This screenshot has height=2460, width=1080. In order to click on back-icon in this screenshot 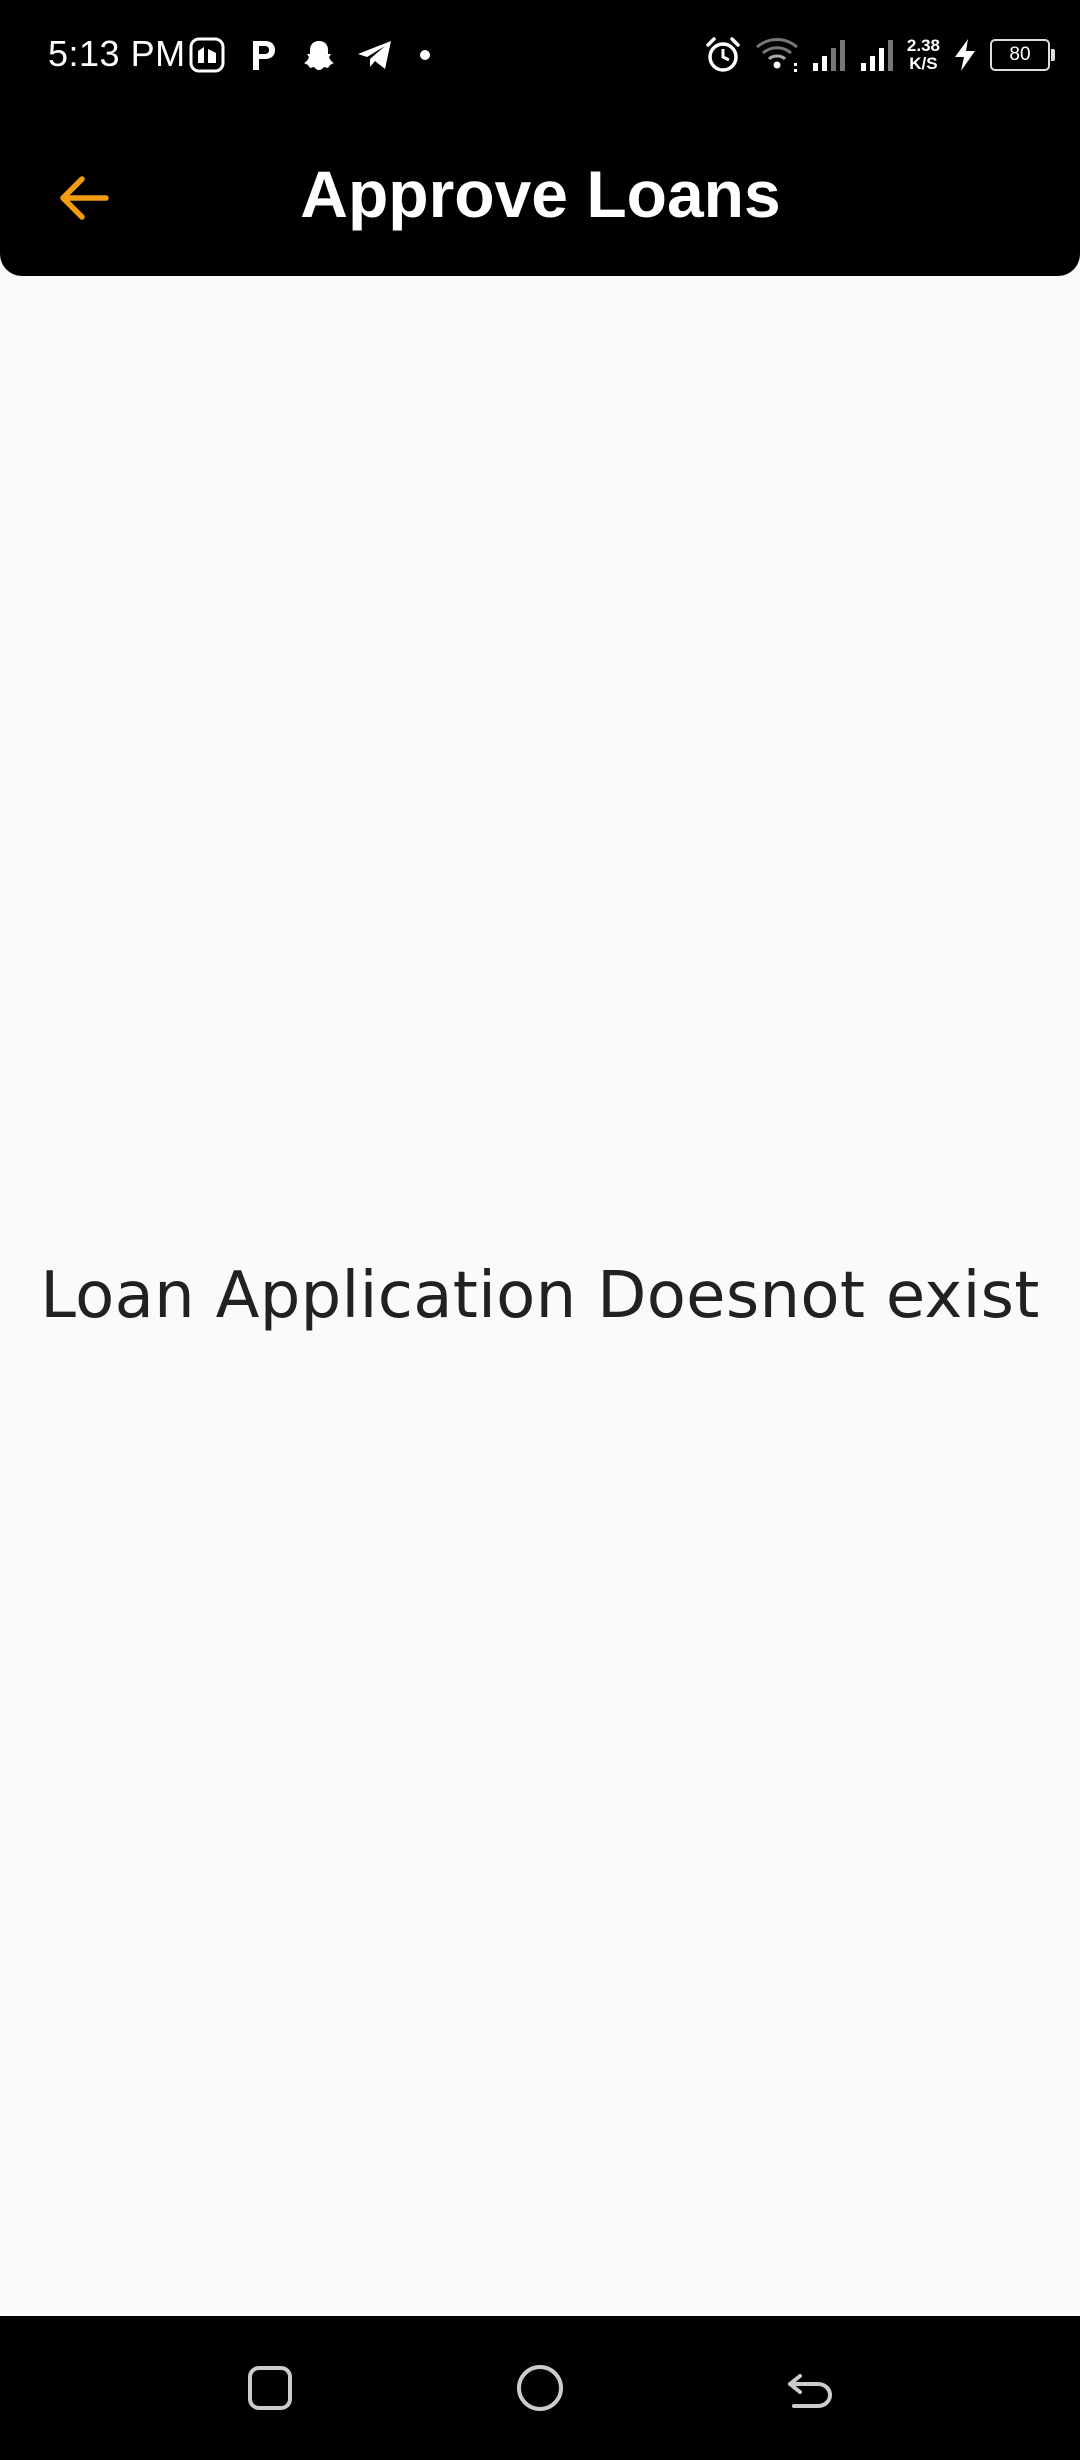, I will do `click(810, 2391)`.